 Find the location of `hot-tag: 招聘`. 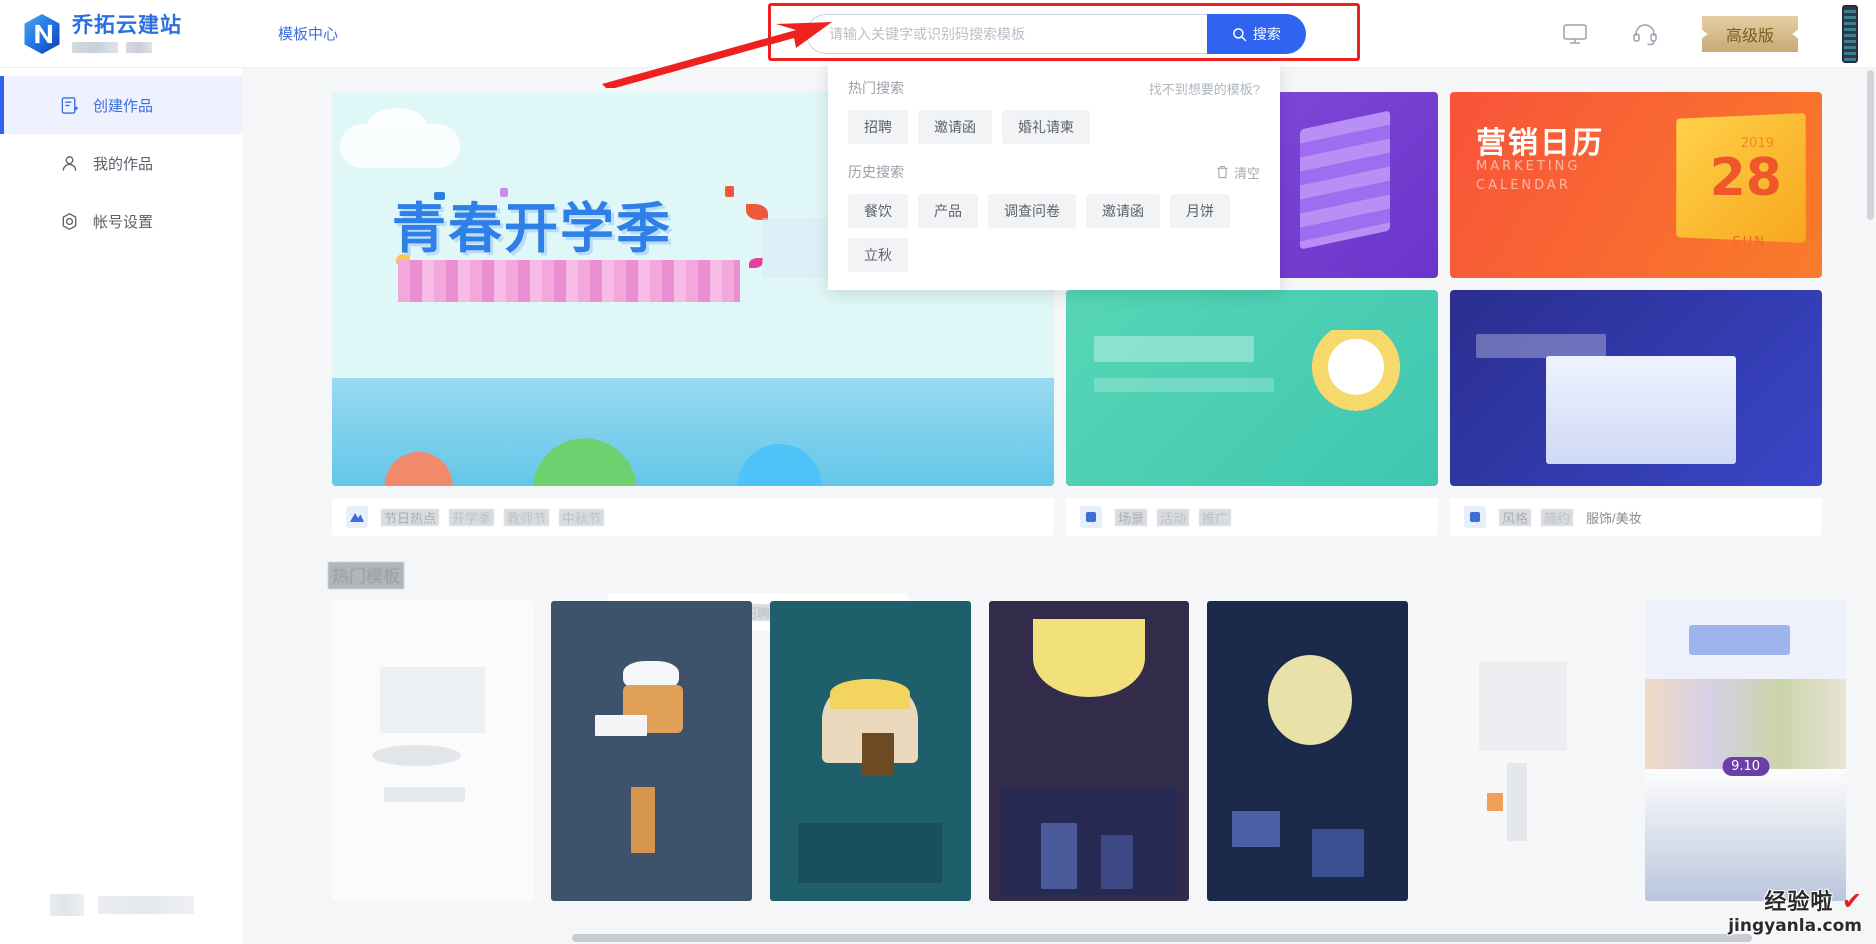

hot-tag: 招聘 is located at coordinates (878, 127).